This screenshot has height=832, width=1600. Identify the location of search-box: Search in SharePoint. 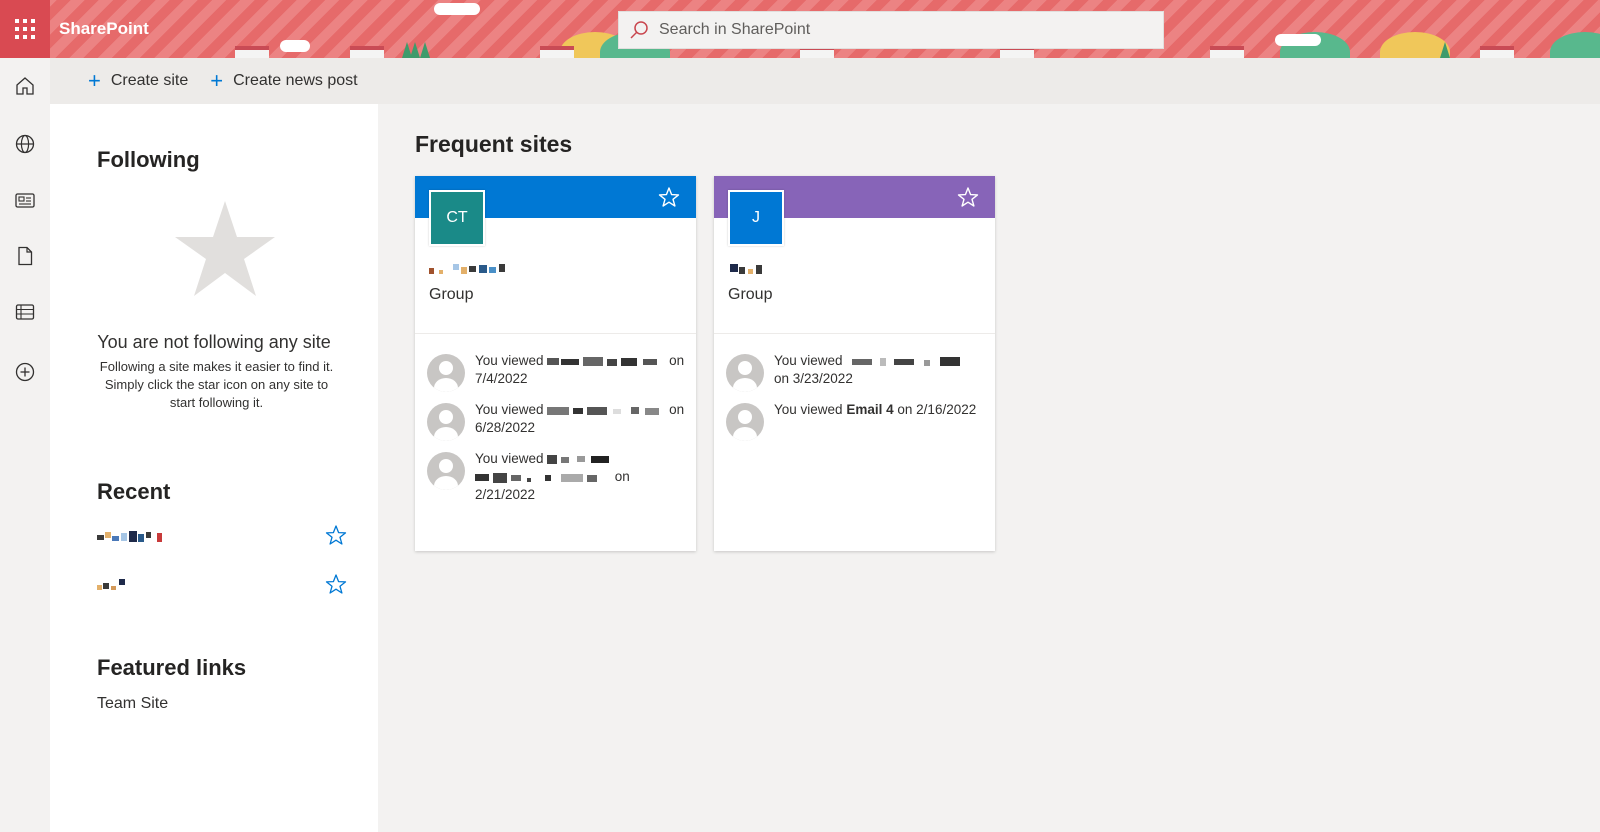
(891, 30).